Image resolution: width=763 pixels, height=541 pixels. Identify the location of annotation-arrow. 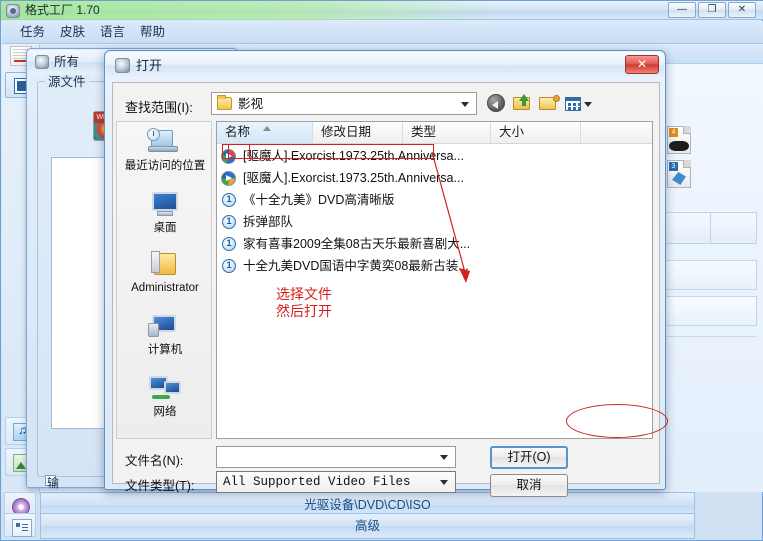
(450, 217).